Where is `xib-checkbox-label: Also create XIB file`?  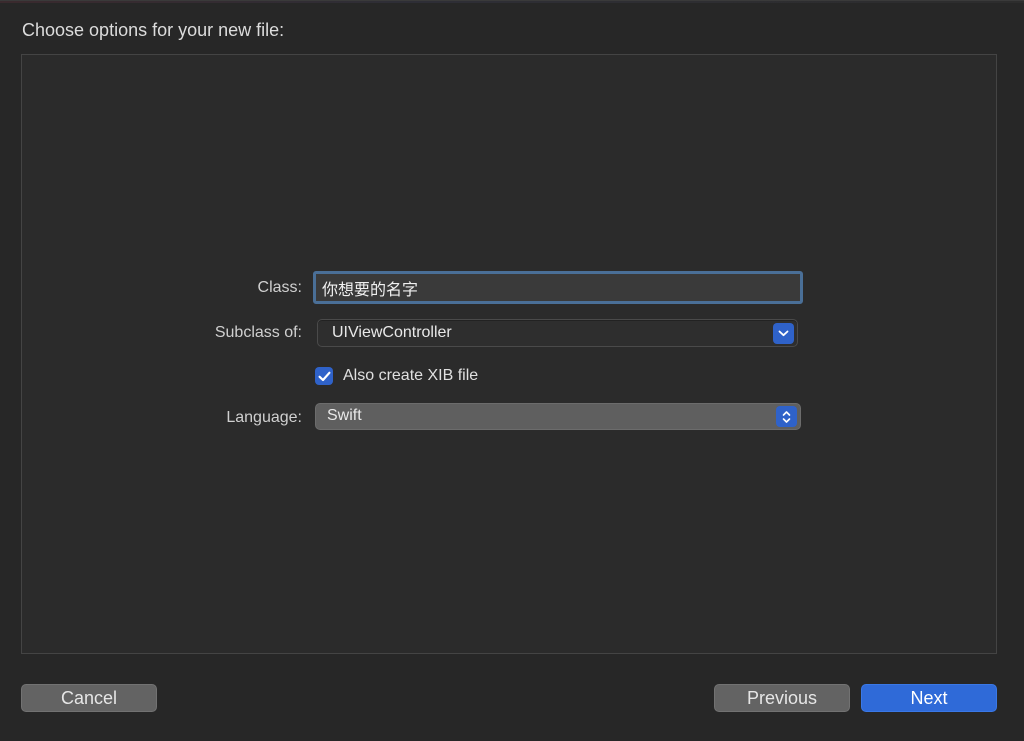 xib-checkbox-label: Also create XIB file is located at coordinates (410, 376).